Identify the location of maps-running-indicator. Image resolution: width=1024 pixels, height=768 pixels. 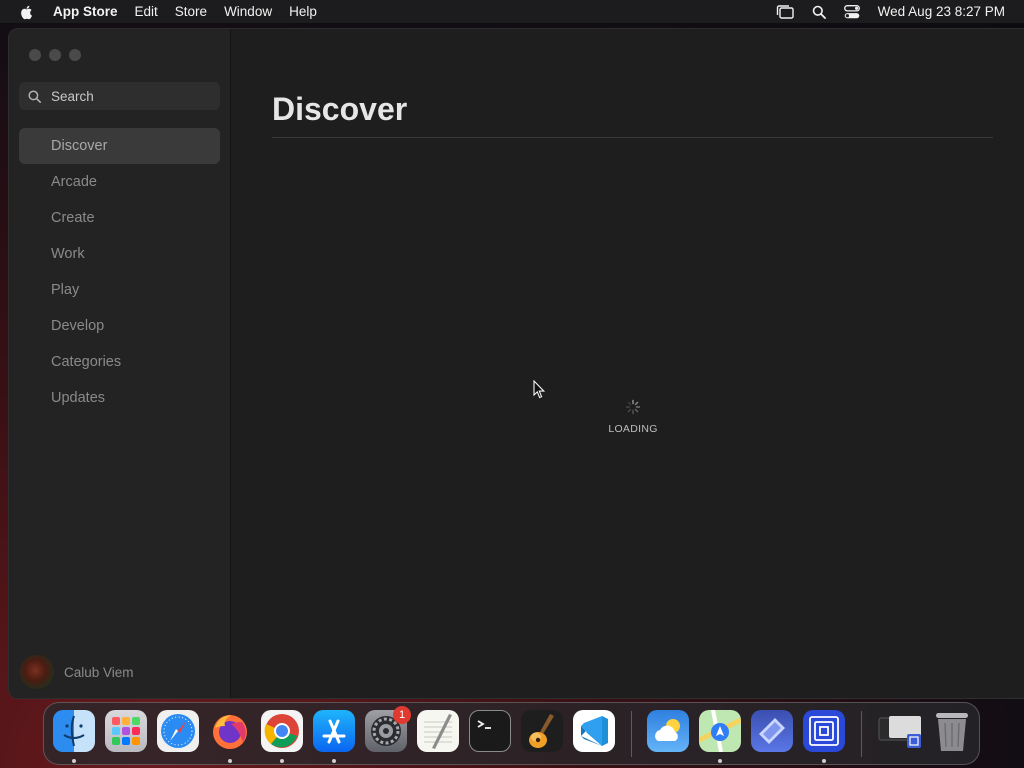
(720, 761).